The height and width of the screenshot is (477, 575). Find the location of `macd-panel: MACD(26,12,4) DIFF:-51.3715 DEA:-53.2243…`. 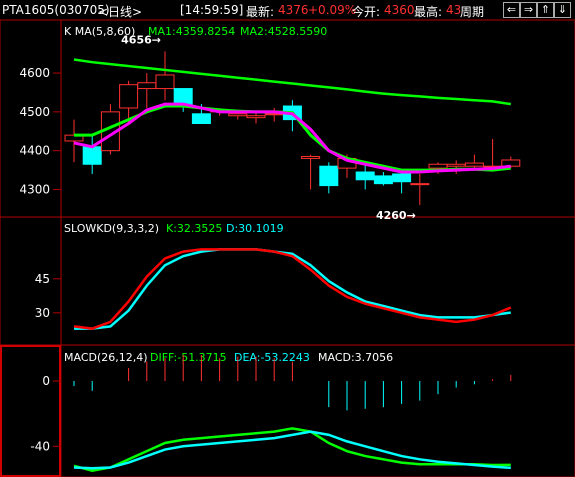

macd-panel: MACD(26,12,4) DIFF:-51.3715 DEA:-53.2243… is located at coordinates (228, 357).